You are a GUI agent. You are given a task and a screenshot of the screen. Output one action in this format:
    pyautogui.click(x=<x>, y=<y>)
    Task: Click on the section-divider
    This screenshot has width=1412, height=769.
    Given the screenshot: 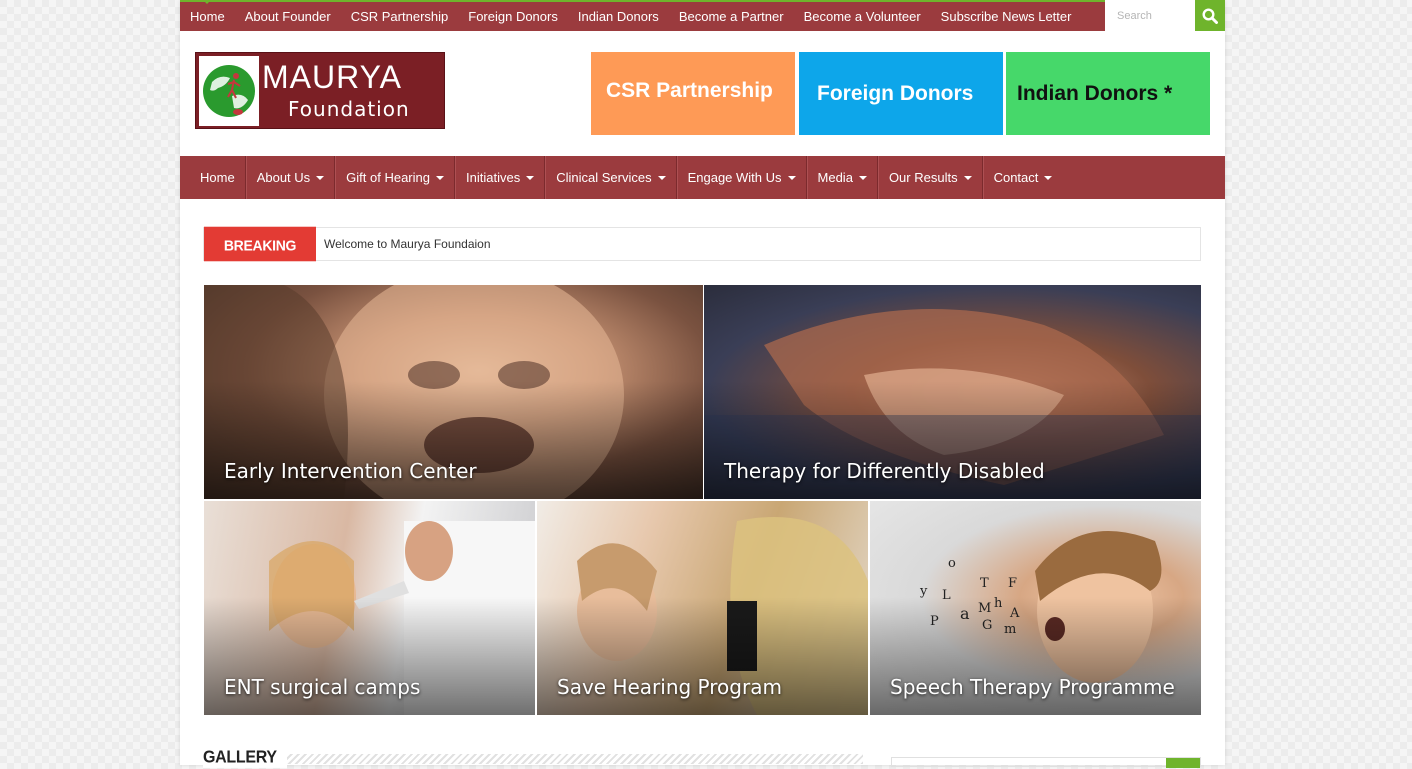 What is the action you would take?
    pyautogui.click(x=568, y=759)
    